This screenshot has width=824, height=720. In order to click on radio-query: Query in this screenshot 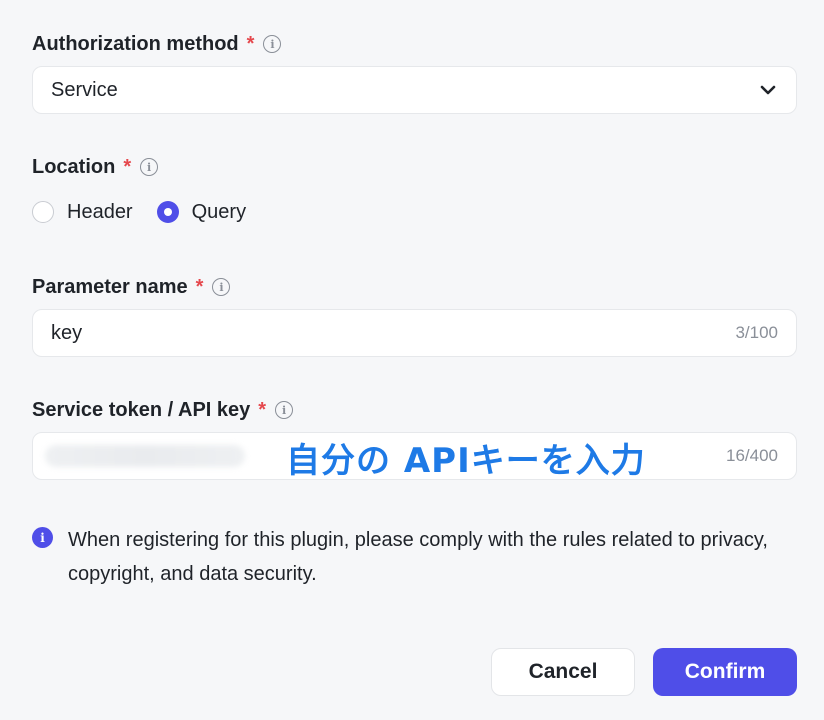, I will do `click(201, 212)`.